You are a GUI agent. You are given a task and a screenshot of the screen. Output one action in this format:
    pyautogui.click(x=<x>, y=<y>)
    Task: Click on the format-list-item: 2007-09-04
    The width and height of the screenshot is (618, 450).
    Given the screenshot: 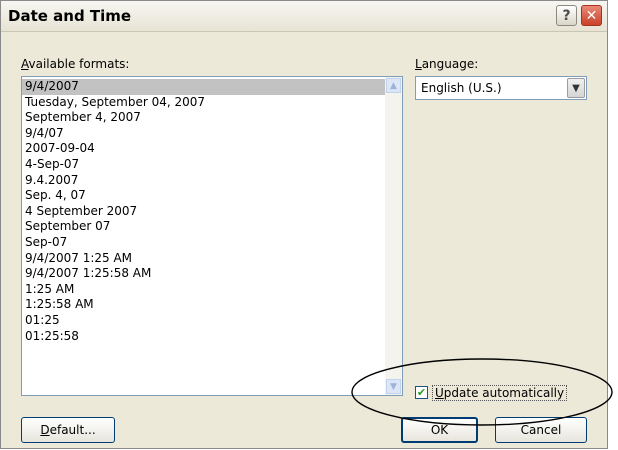 What is the action you would take?
    pyautogui.click(x=203, y=149)
    